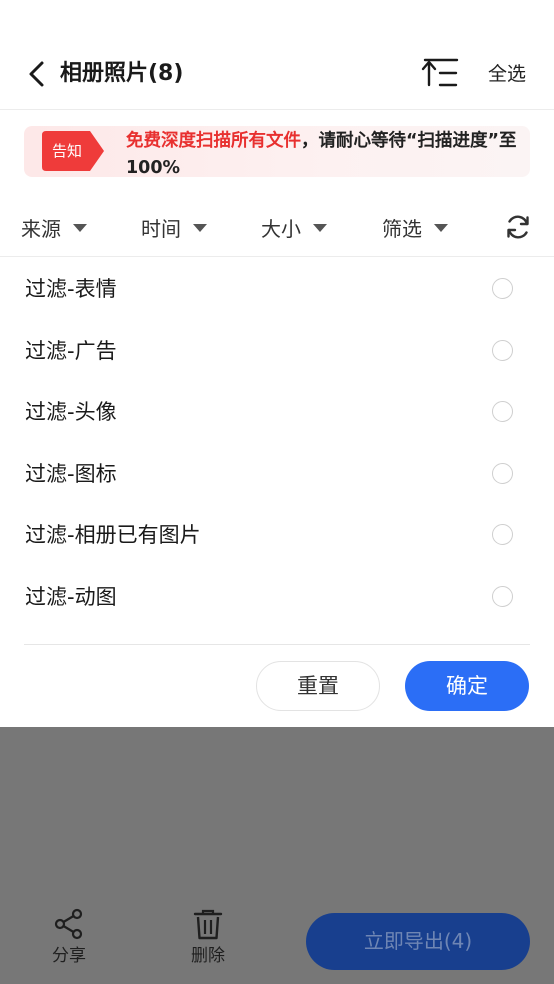 This screenshot has height=984, width=554. What do you see at coordinates (37, 74) in the screenshot?
I see `chevron-left-icon` at bounding box center [37, 74].